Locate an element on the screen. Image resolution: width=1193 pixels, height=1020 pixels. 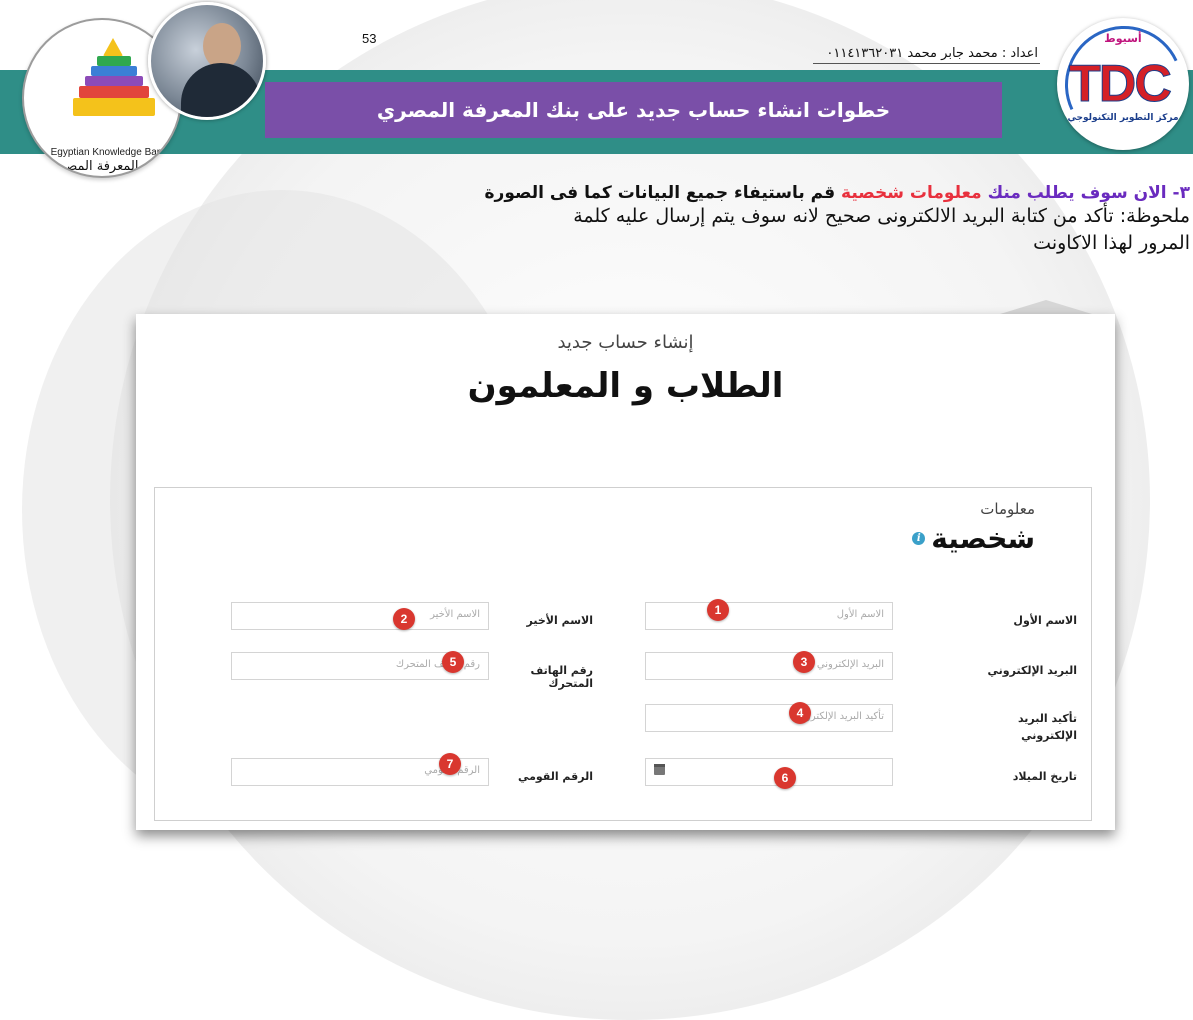
callout-tick is located at coordinates (1046, 307).